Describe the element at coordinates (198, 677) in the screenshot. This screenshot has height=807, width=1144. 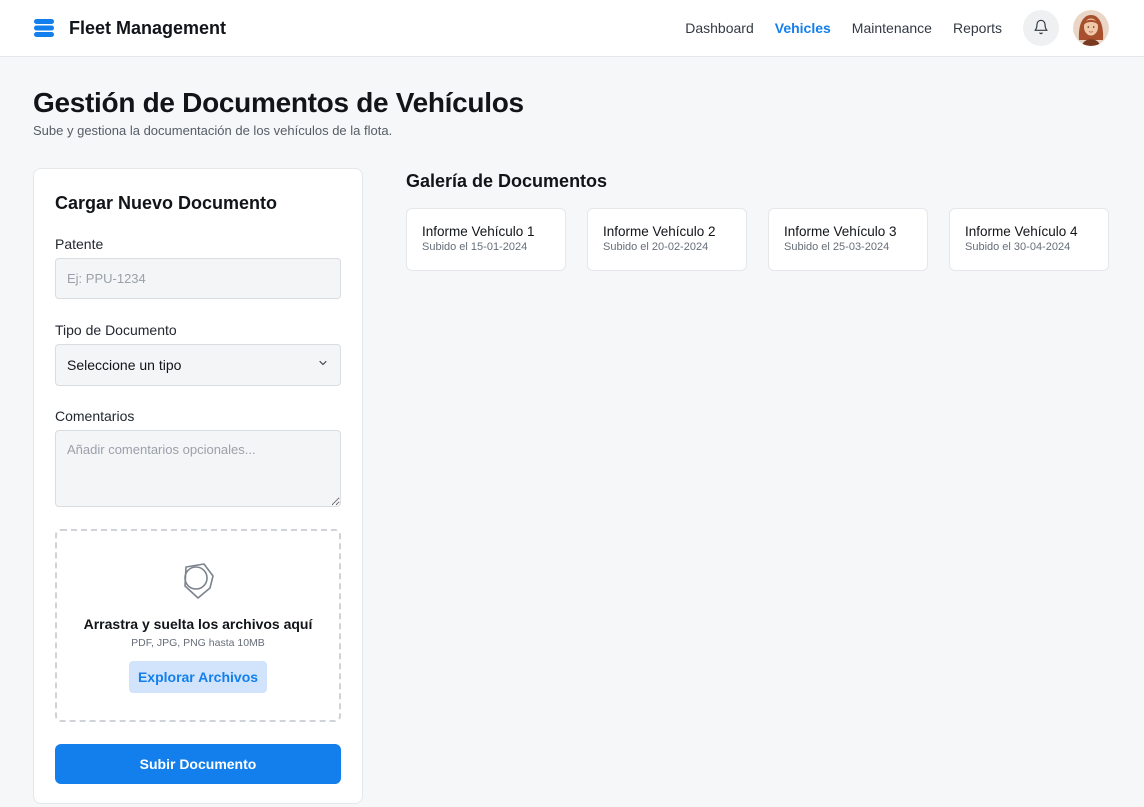
I see `browse-files-button: Explorar Archivos` at that location.